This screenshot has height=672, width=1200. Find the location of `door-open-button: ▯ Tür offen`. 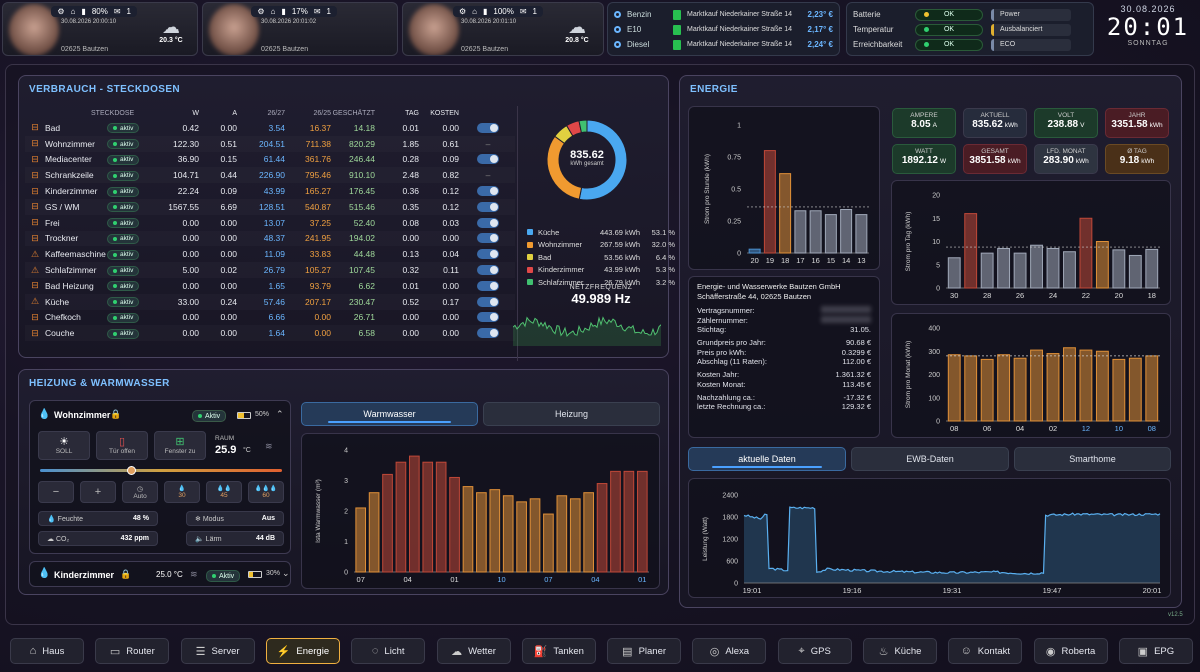

door-open-button: ▯ Tür offen is located at coordinates (122, 445).